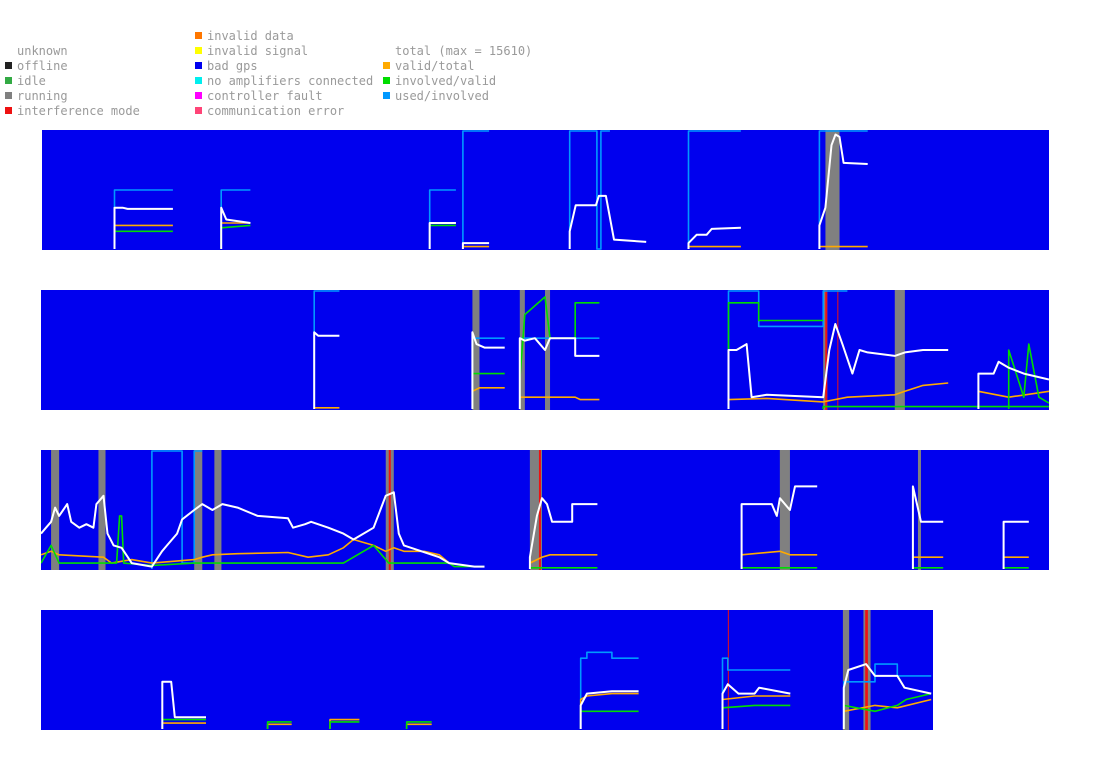 Image resolution: width=1095 pixels, height=764 pixels. Describe the element at coordinates (42, 96) in the screenshot. I see `legend-label: running` at that location.